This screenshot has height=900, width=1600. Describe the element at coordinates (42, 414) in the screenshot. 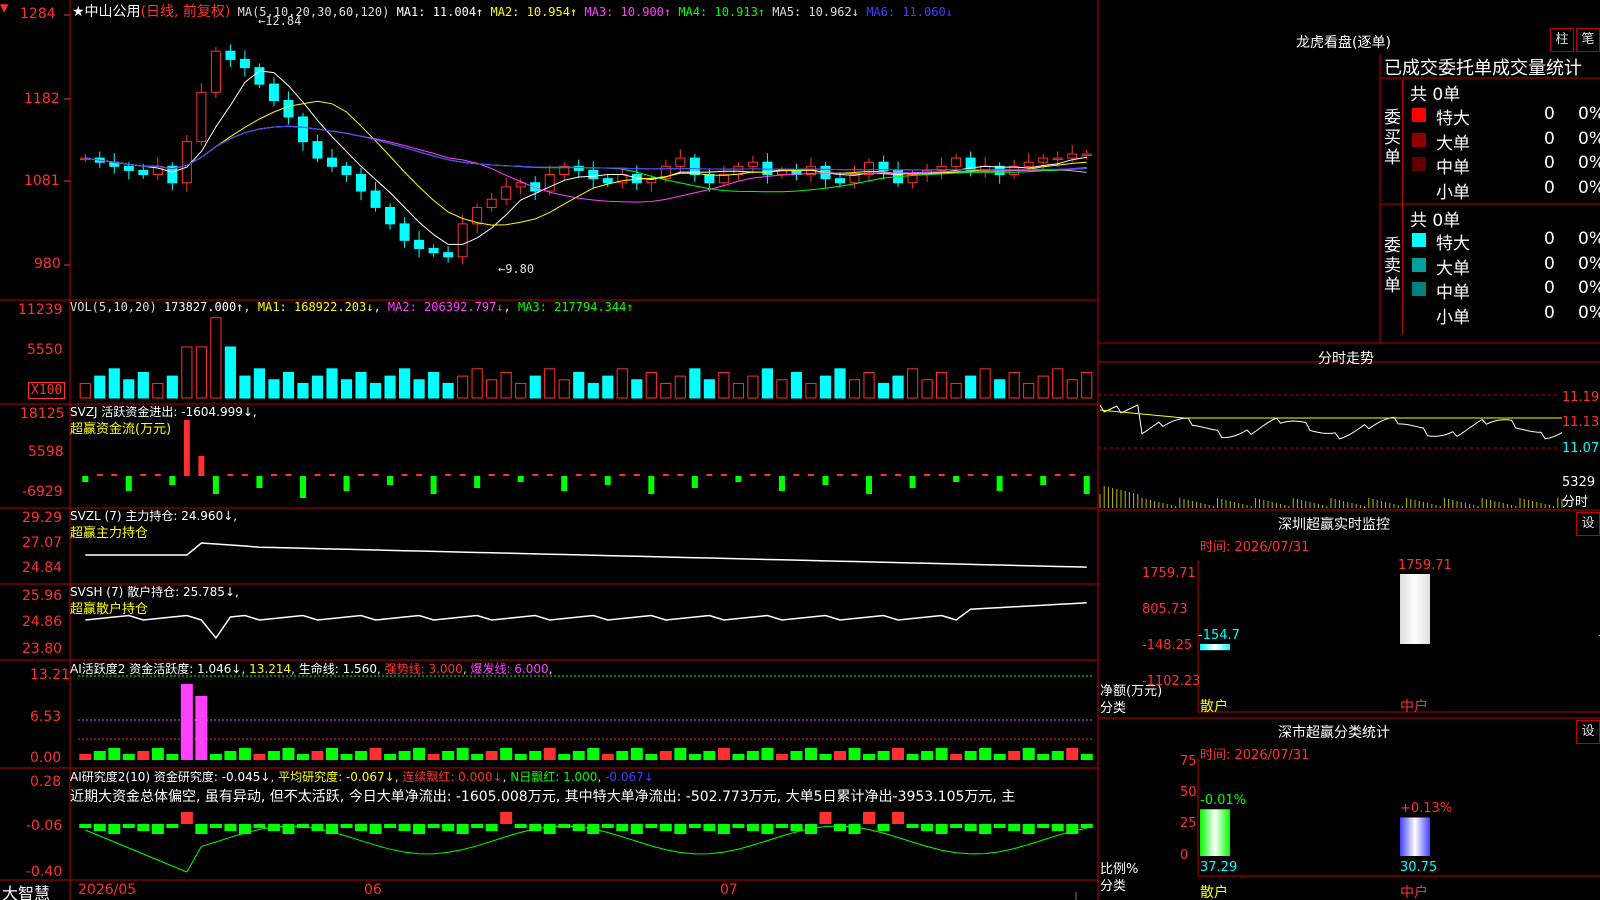

I see `svzj-tick: 18125` at that location.